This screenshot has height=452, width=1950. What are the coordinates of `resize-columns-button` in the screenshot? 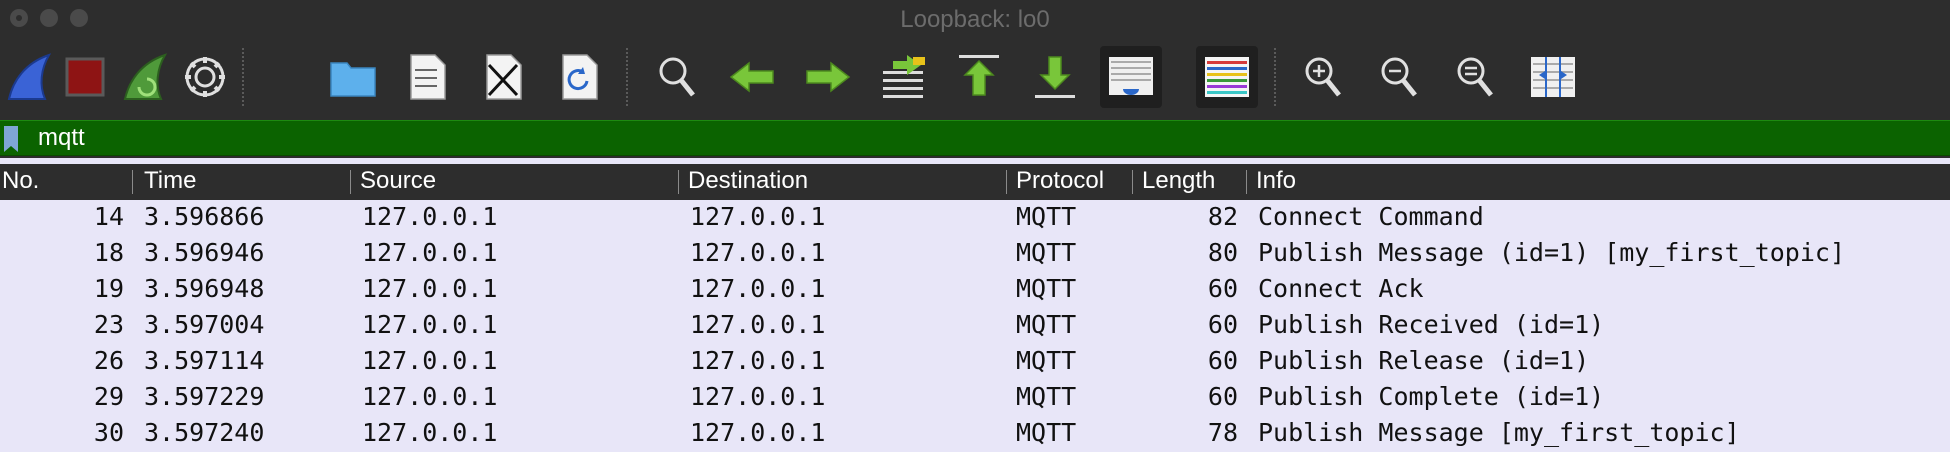 It's located at (1553, 77).